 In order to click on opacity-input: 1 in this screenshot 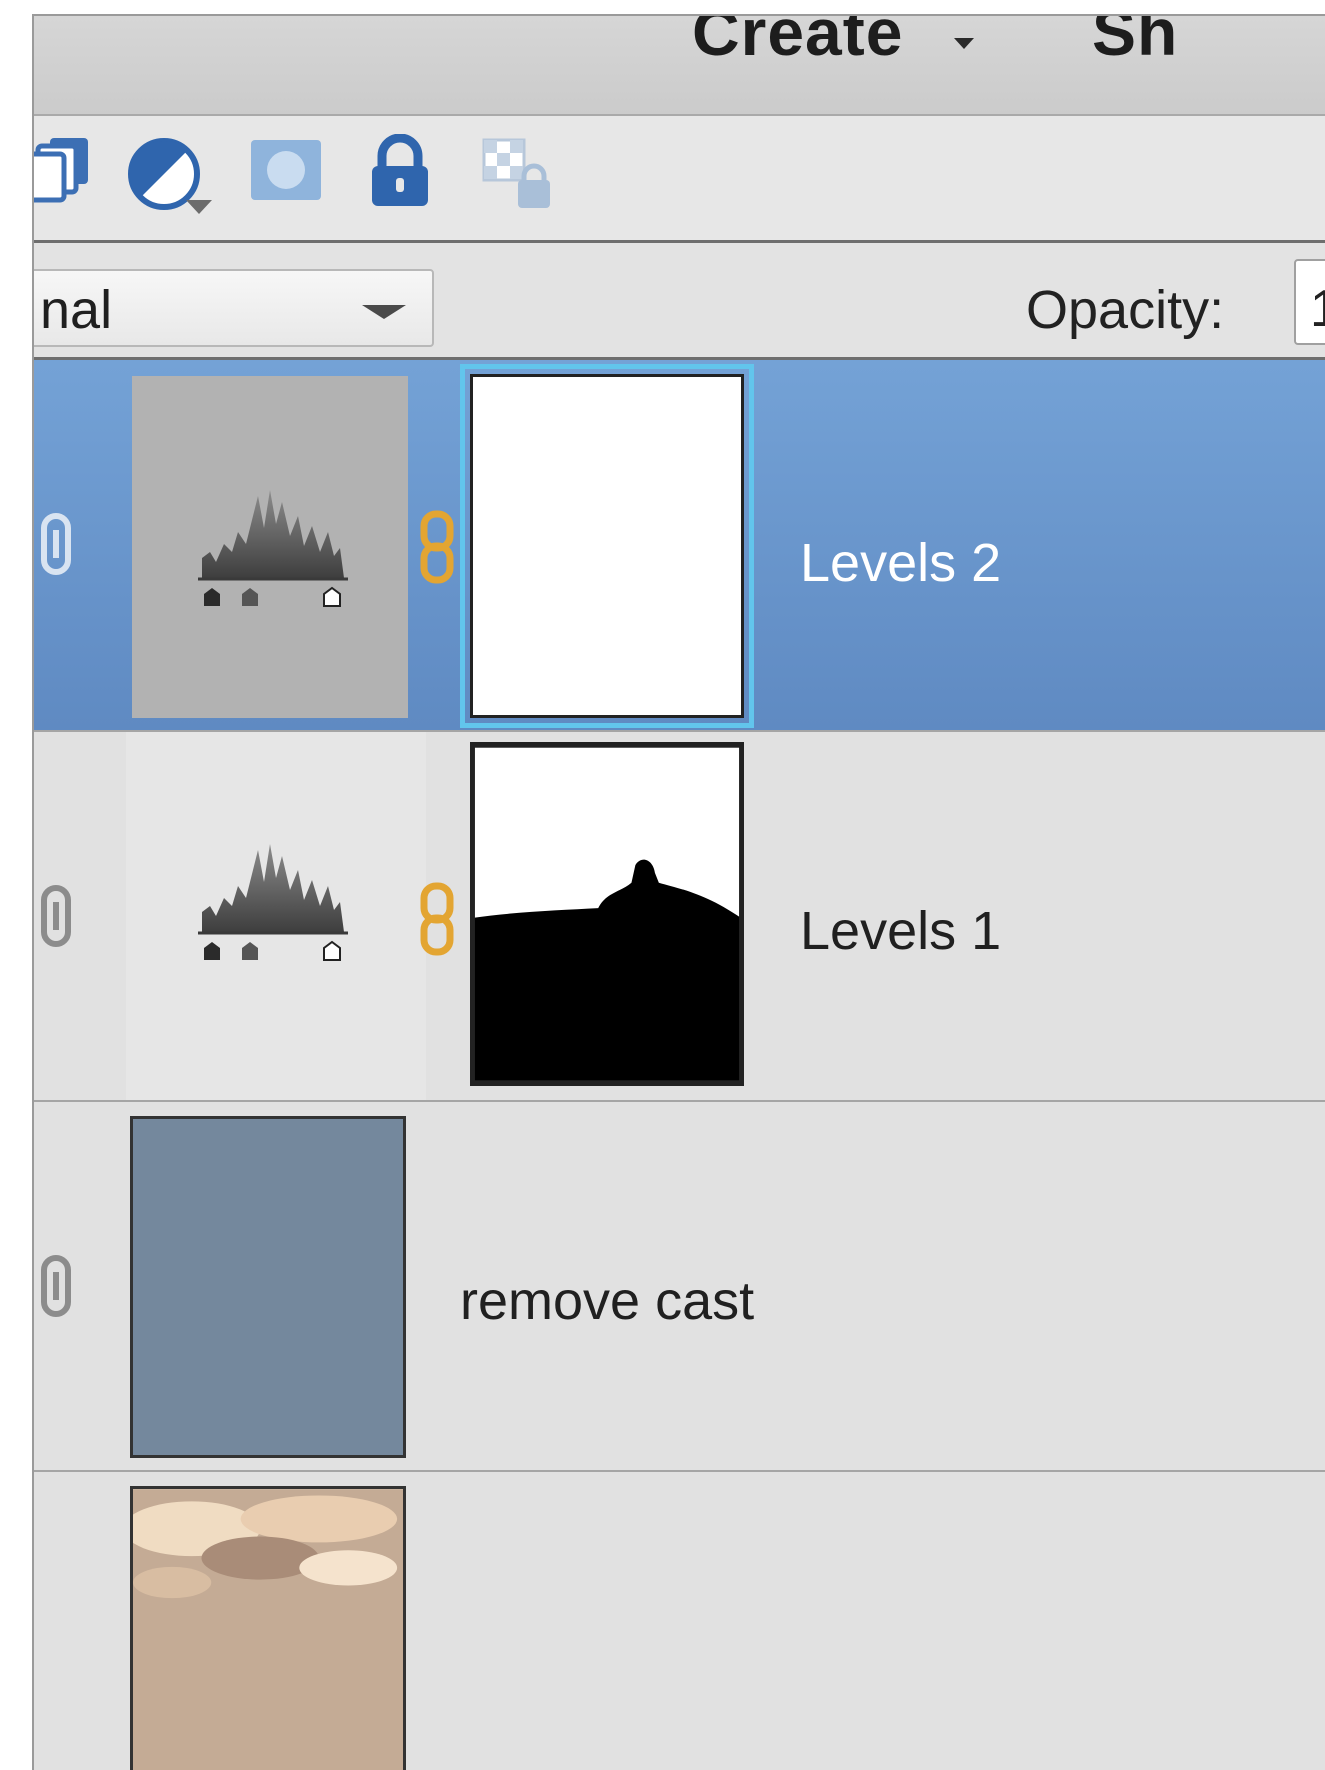, I will do `click(1309, 302)`.